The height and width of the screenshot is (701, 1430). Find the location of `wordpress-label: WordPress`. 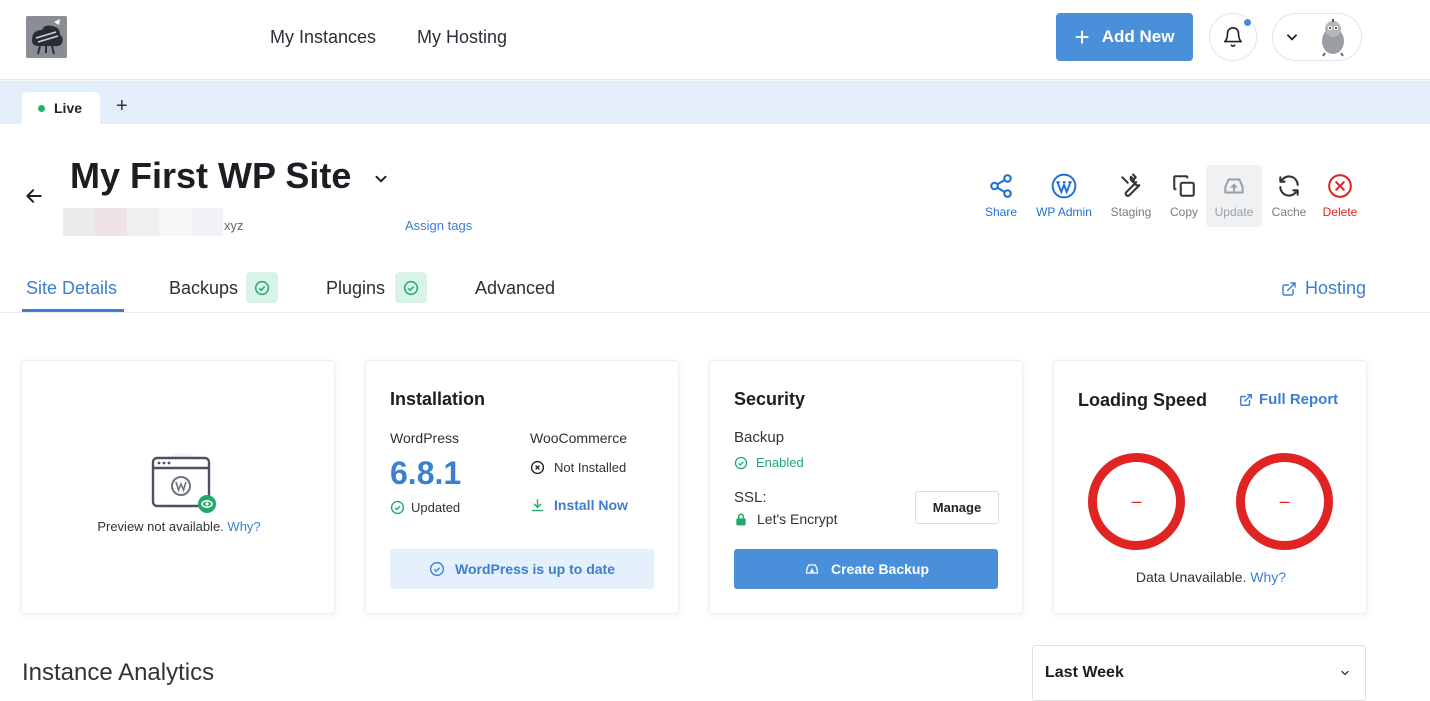

wordpress-label: WordPress is located at coordinates (424, 438).